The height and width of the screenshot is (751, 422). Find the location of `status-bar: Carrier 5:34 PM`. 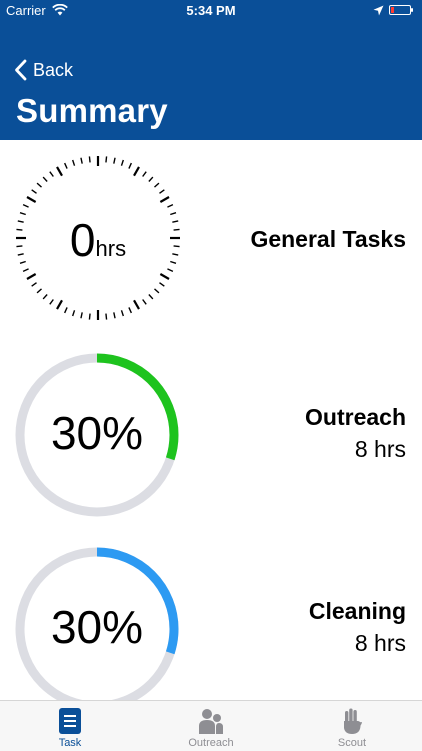

status-bar: Carrier 5:34 PM is located at coordinates (211, 11).